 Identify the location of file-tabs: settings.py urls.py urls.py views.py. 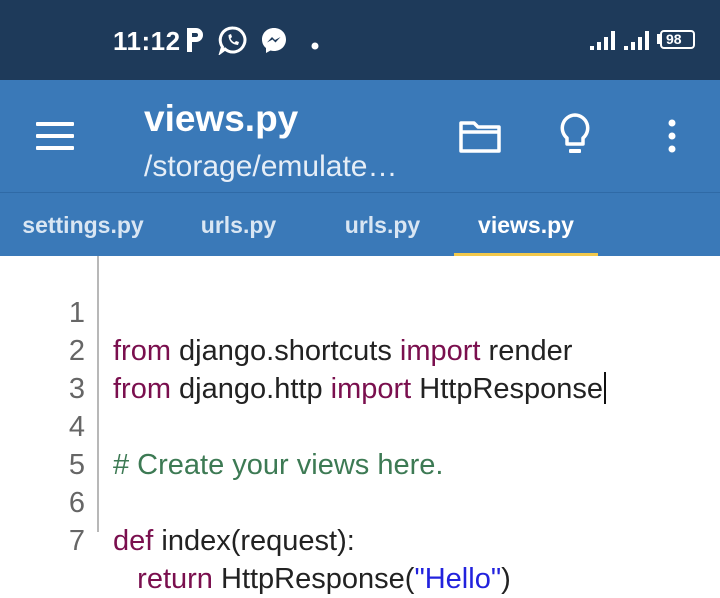
(360, 224).